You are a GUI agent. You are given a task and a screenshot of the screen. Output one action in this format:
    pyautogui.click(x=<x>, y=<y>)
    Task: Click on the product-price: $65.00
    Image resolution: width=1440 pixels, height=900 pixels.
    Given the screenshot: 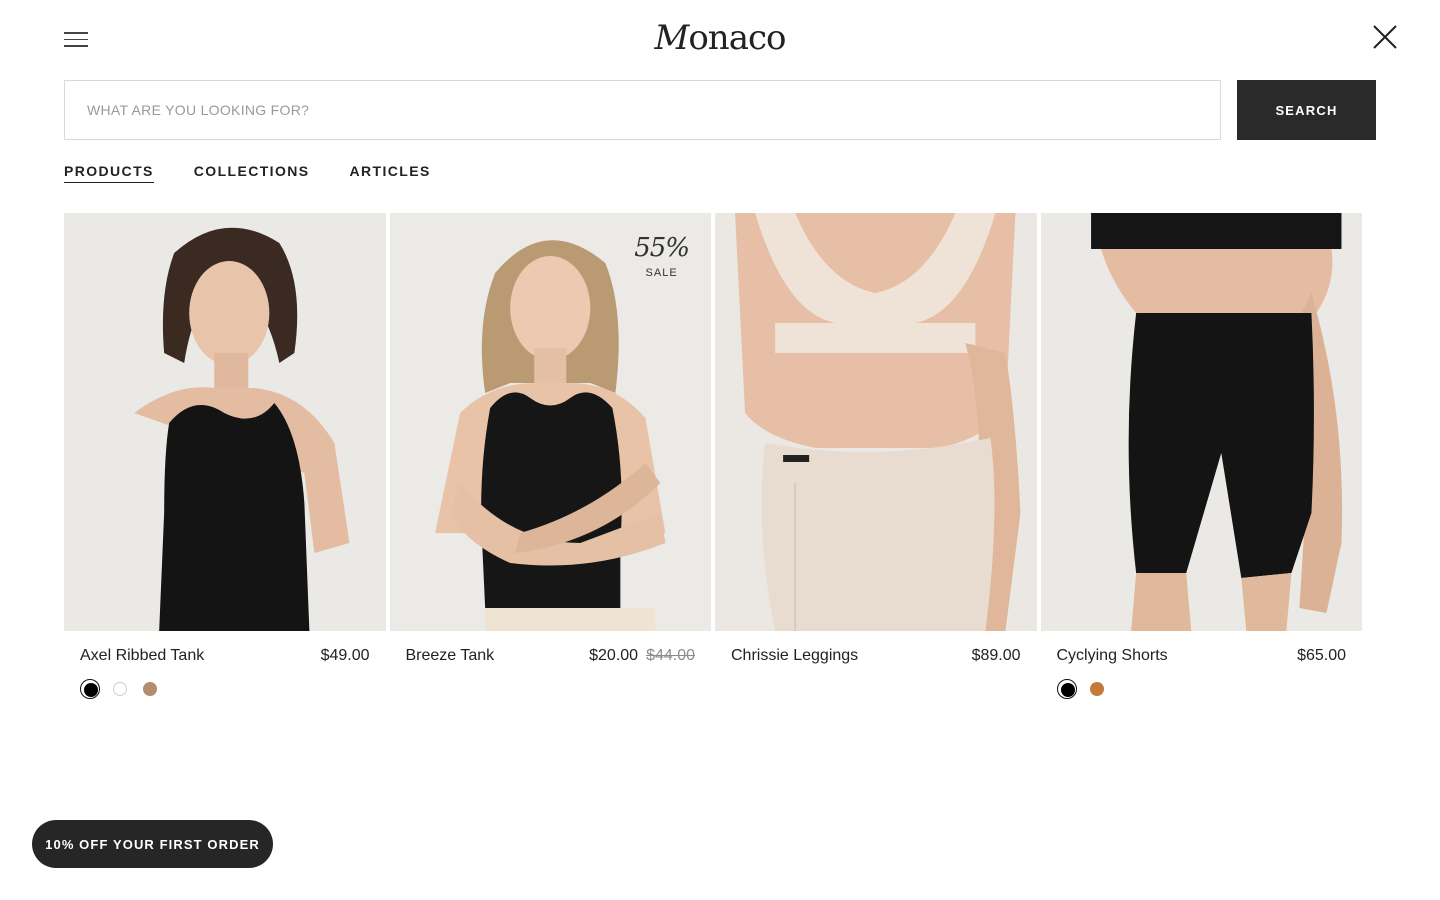 What is the action you would take?
    pyautogui.click(x=1321, y=655)
    